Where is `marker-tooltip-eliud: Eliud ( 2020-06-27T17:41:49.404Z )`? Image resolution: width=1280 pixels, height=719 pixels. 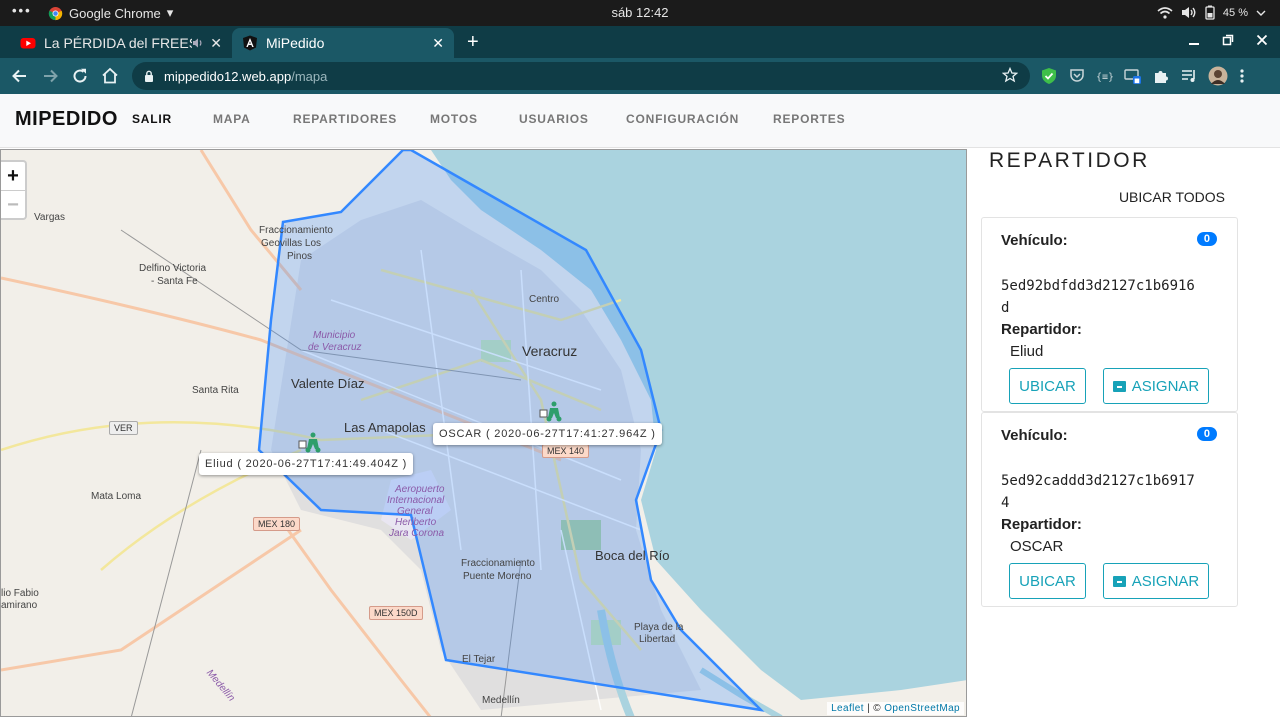
marker-tooltip-eliud: Eliud ( 2020-06-27T17:41:49.404Z ) is located at coordinates (306, 464).